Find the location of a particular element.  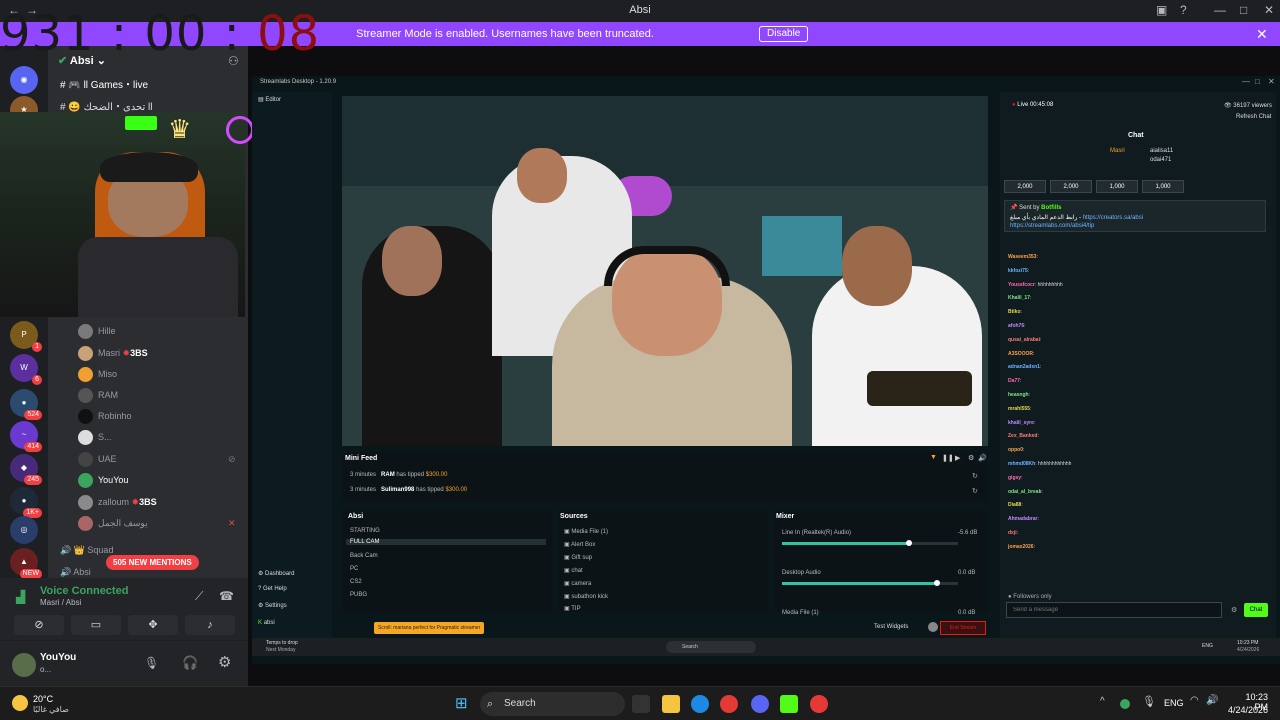

pinned-link: https://streamlabs.com/absi4/tip is located at coordinates (1052, 226).